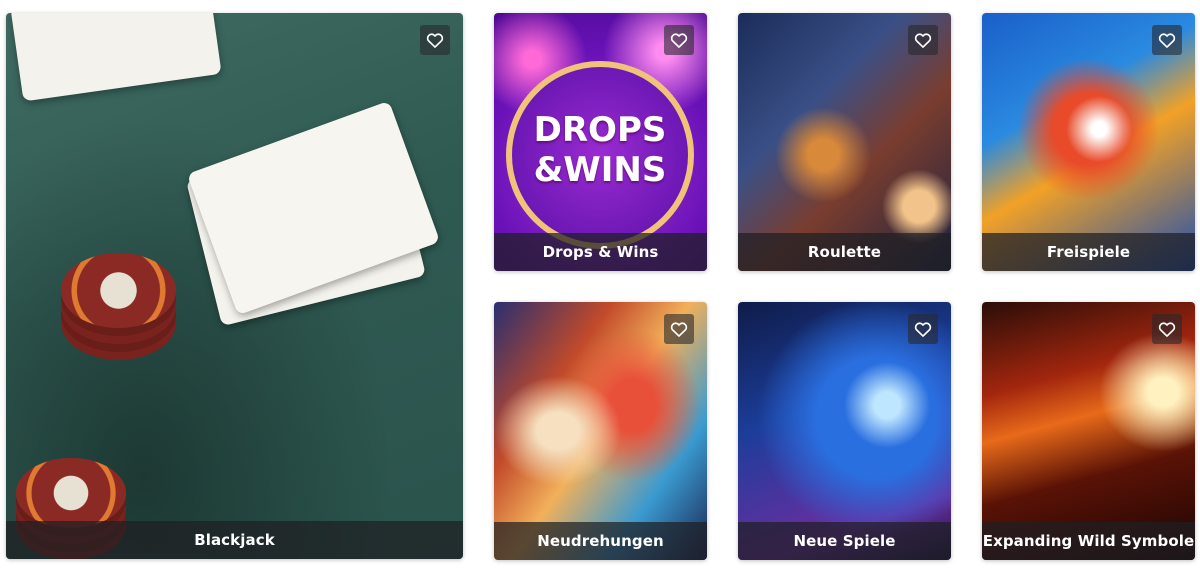 This screenshot has height=568, width=1200. What do you see at coordinates (844, 541) in the screenshot?
I see `tile-label: Neue Spiele` at bounding box center [844, 541].